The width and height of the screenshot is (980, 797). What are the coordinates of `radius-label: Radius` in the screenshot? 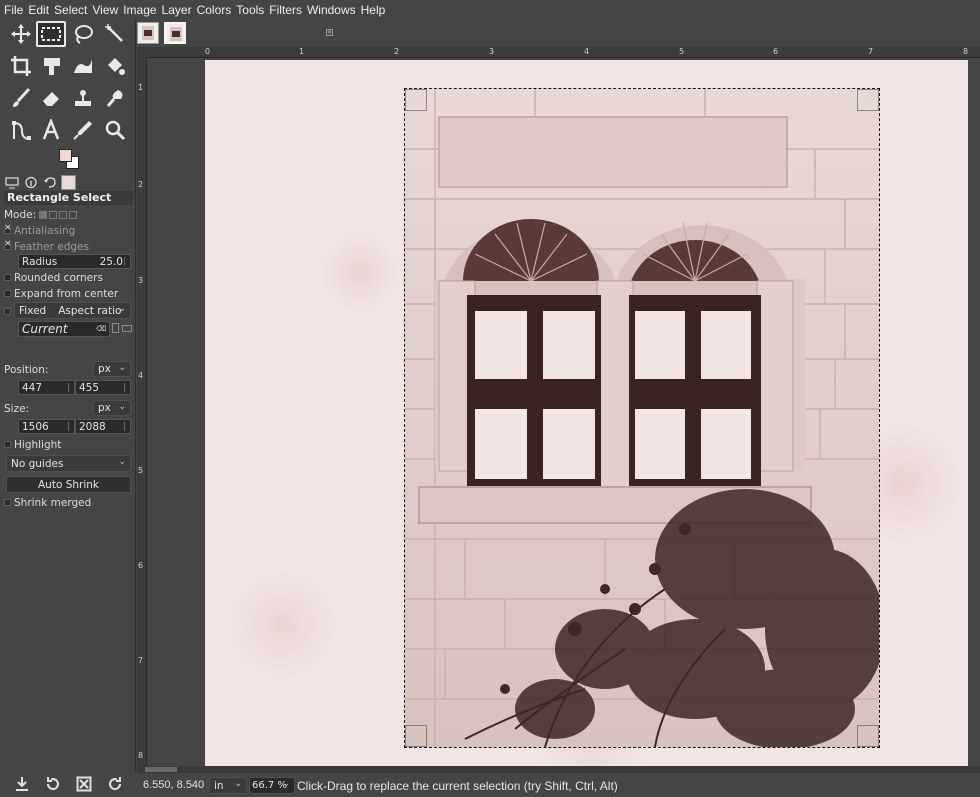 It's located at (40, 261).